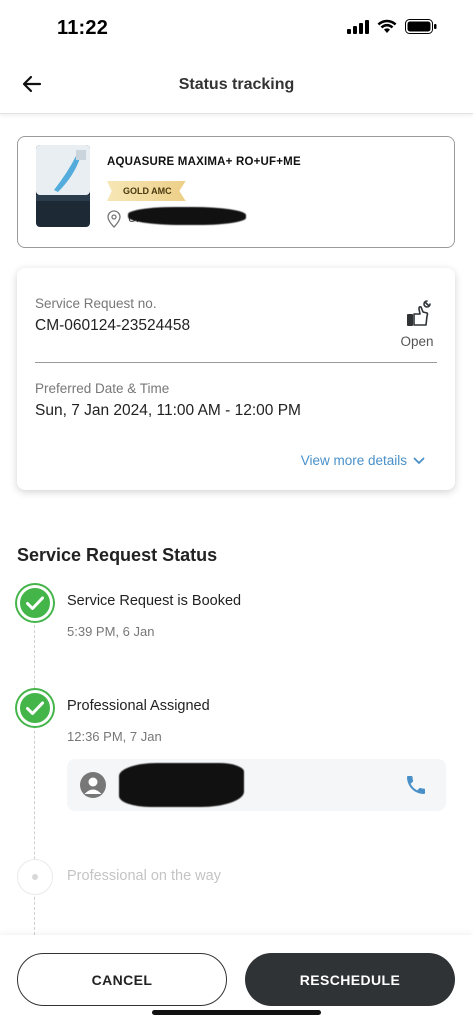 The height and width of the screenshot is (1024, 473). I want to click on step-3-title: Professional on the way, so click(144, 876).